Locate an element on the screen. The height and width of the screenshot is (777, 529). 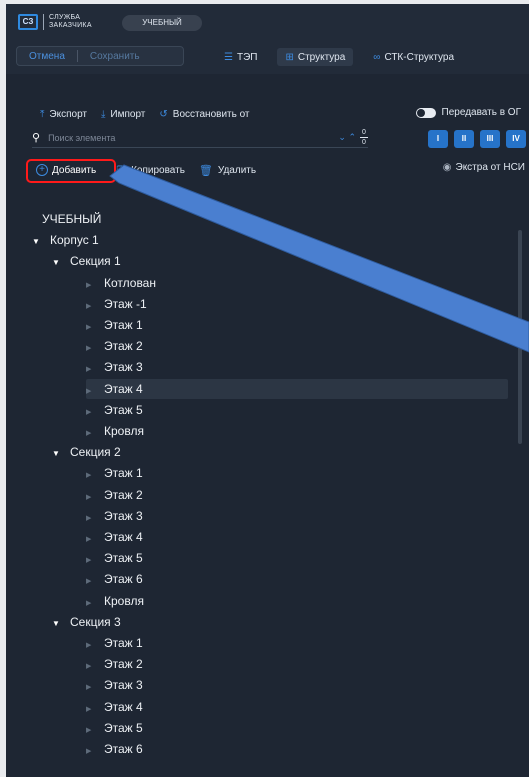
tab-tep: ☰ ТЭП is located at coordinates (240, 57).